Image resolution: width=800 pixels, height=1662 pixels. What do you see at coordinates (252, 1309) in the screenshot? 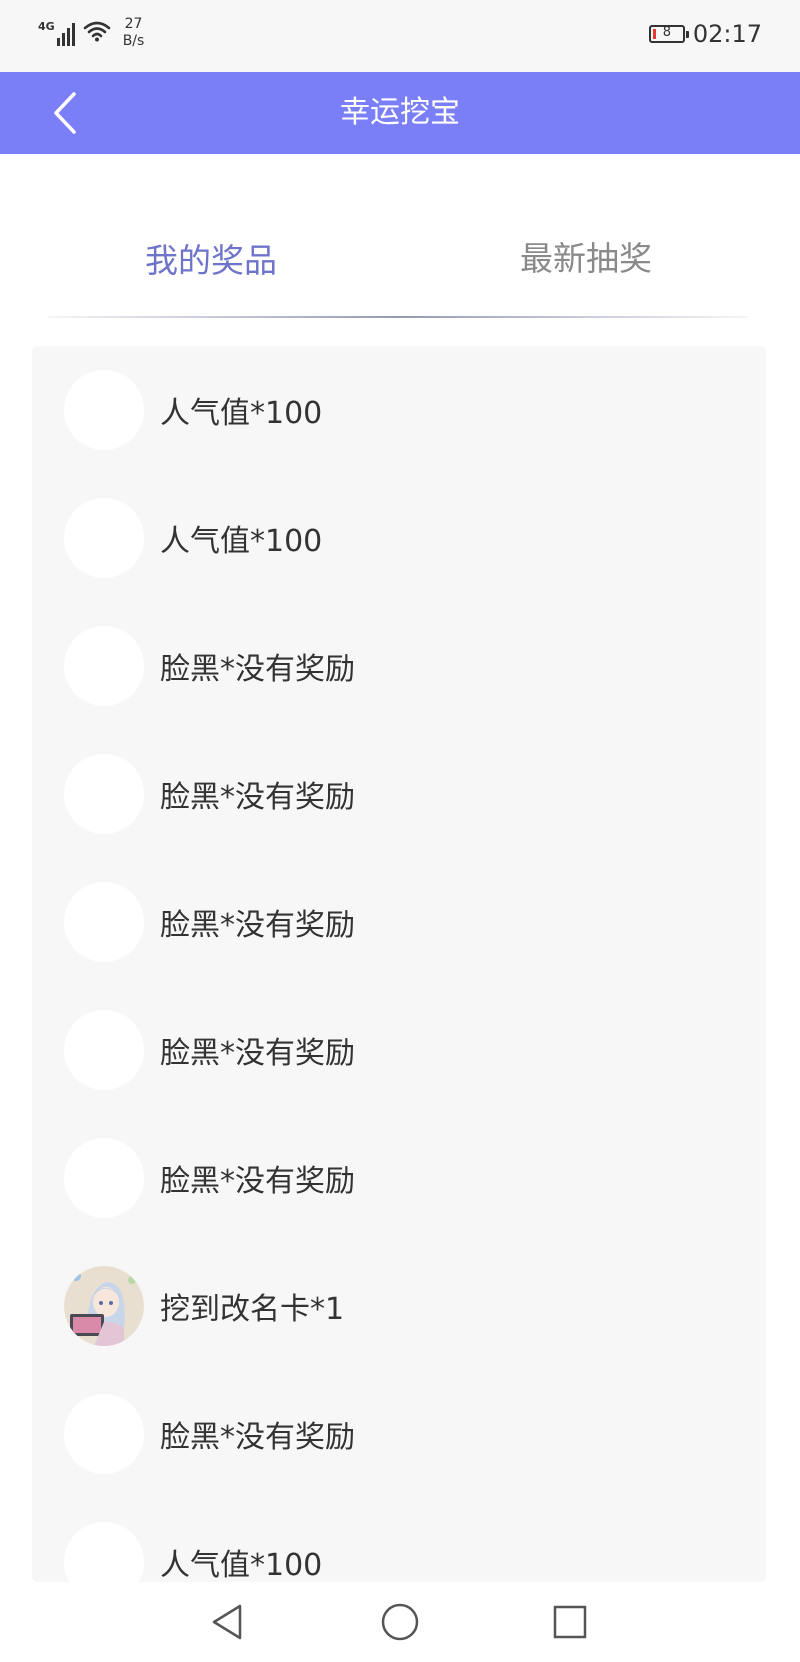
I see `prize-label: 挖到改名卡*1` at bounding box center [252, 1309].